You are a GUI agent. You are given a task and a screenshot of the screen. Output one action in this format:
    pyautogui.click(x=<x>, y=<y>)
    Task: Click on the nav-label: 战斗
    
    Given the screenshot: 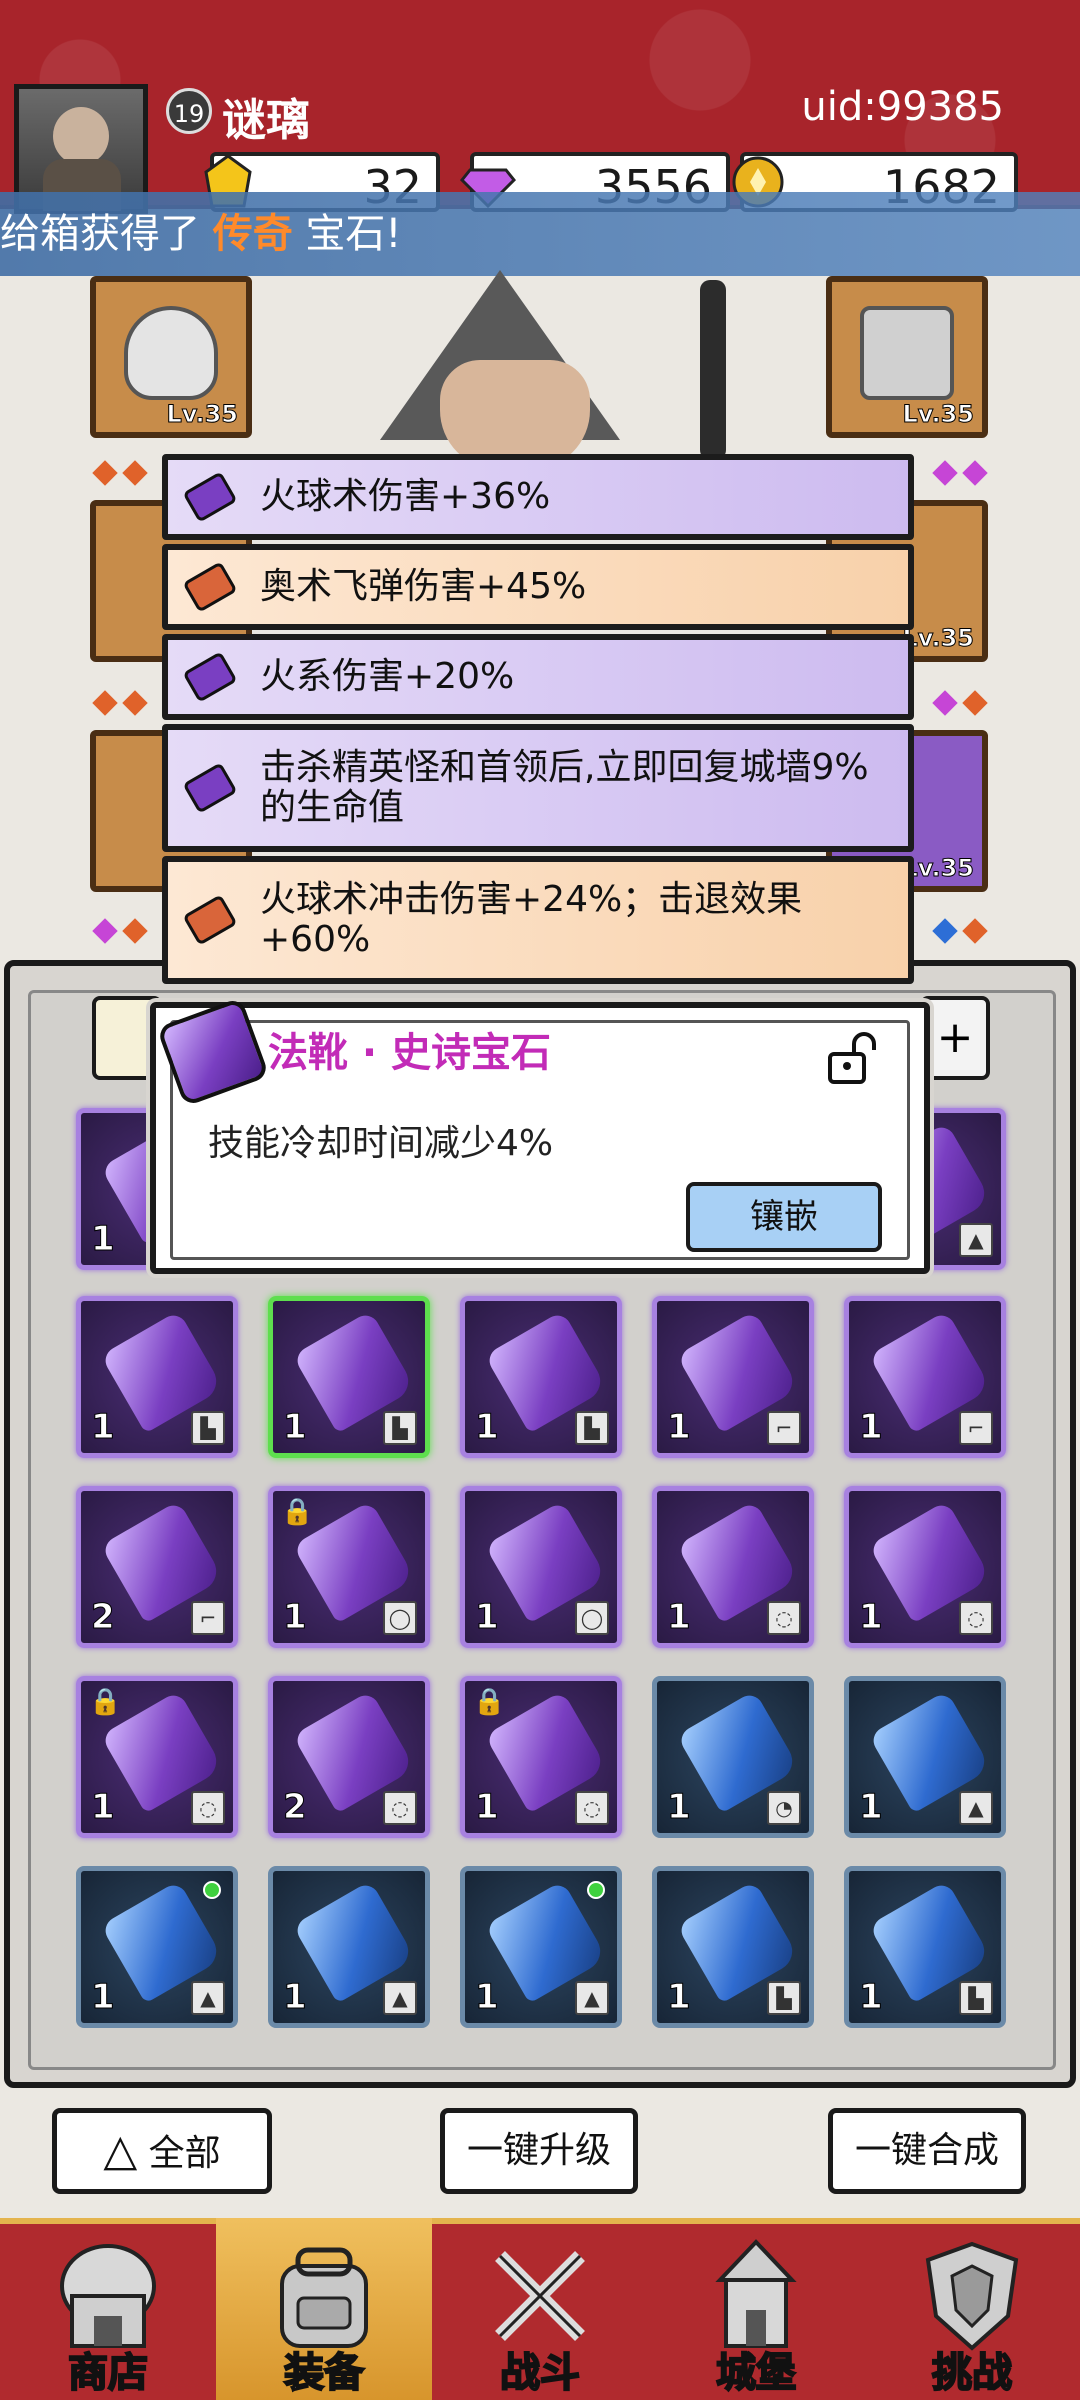 What is the action you would take?
    pyautogui.click(x=540, y=2373)
    